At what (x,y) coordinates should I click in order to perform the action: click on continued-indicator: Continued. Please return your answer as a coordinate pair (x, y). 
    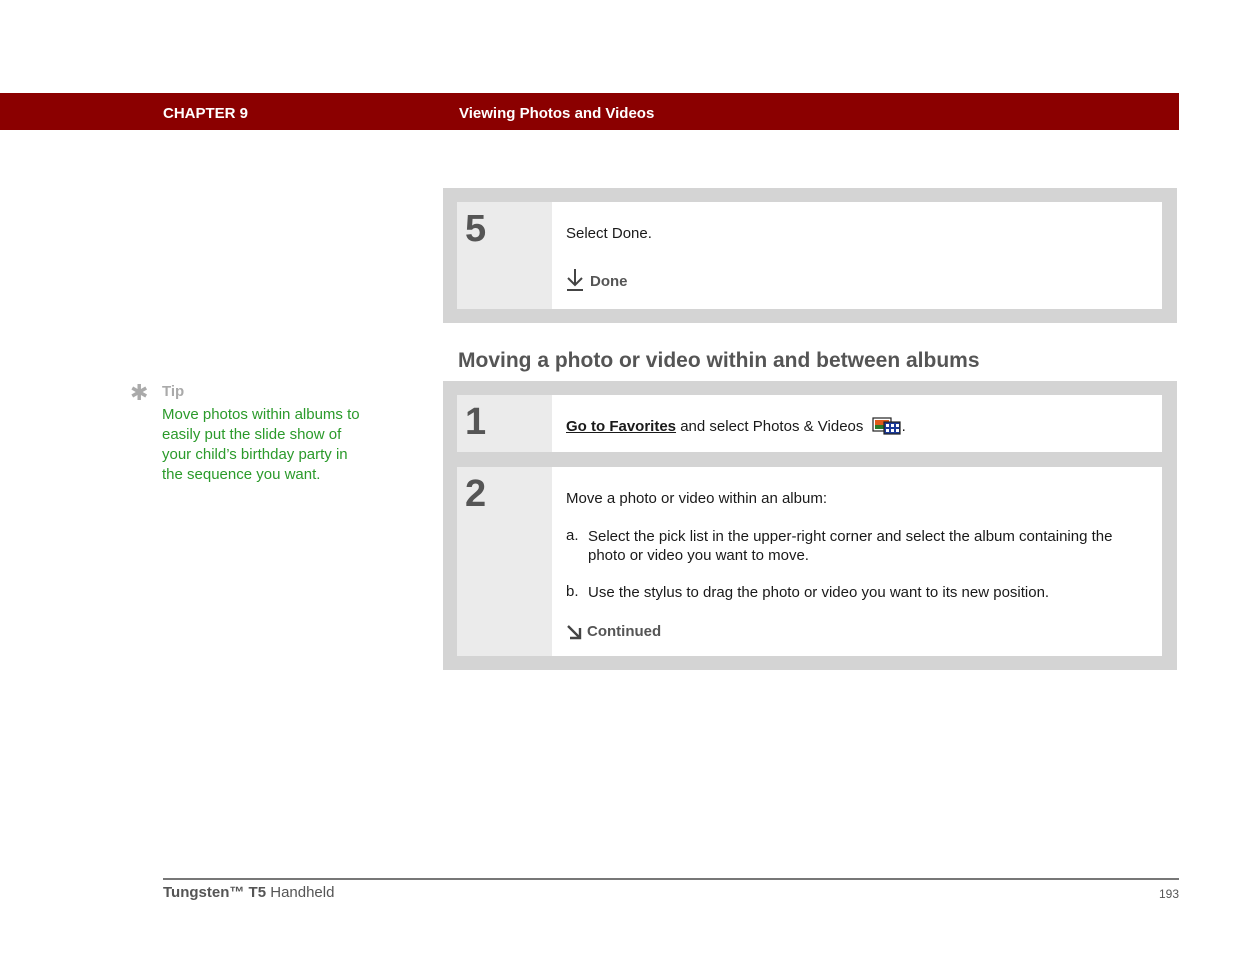
    Looking at the image, I should click on (613, 631).